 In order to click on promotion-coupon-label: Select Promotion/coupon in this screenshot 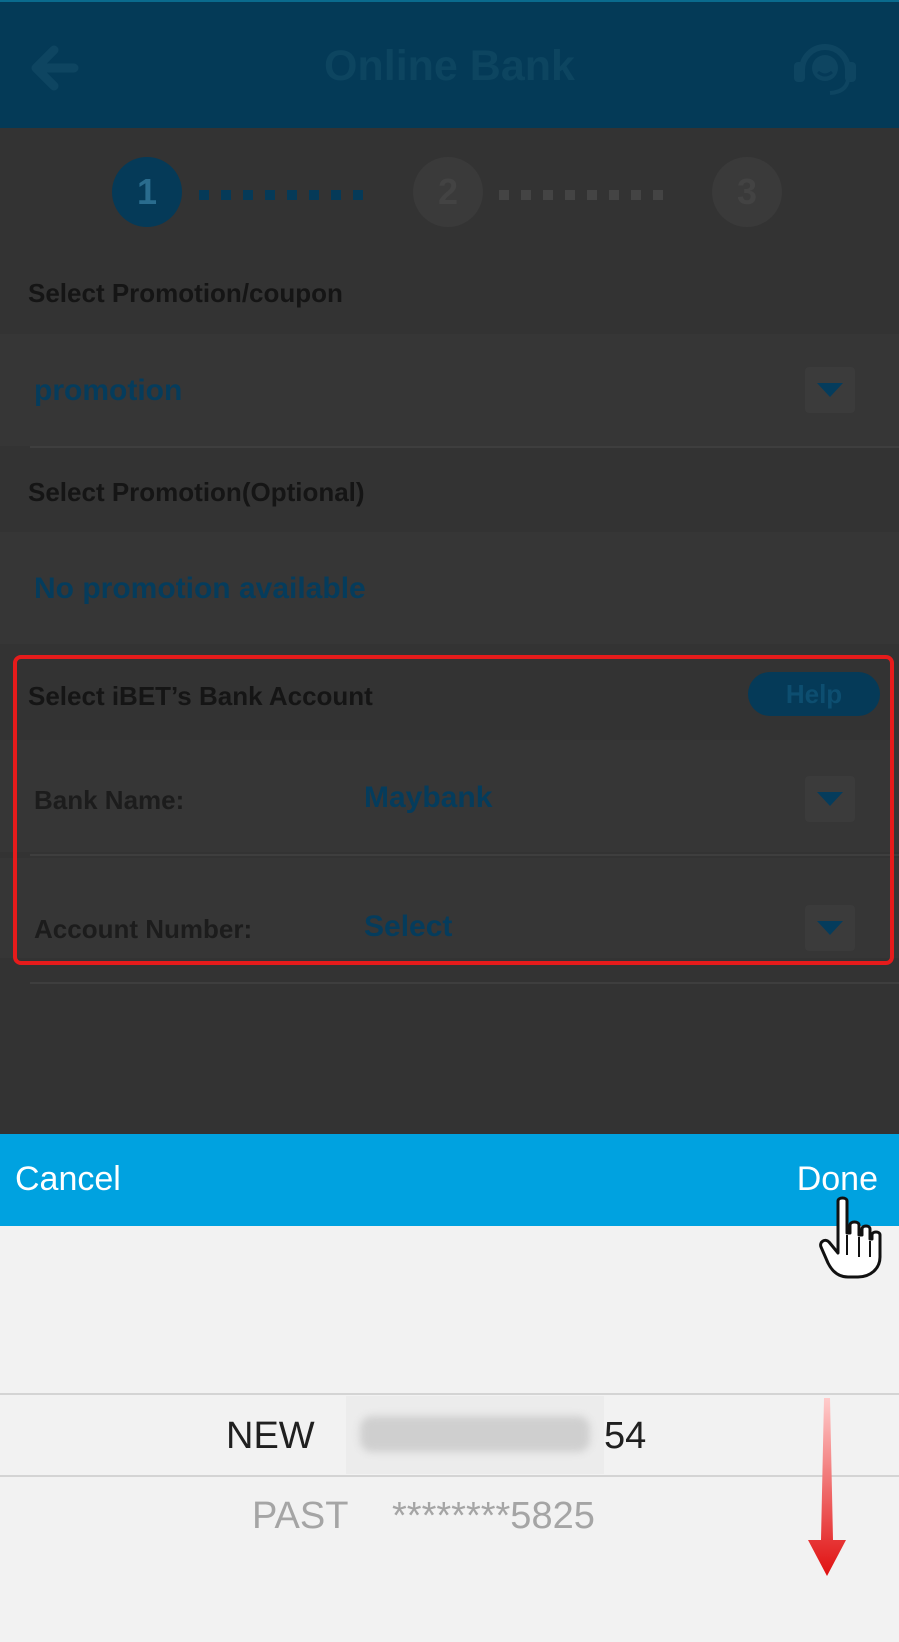, I will do `click(185, 293)`.